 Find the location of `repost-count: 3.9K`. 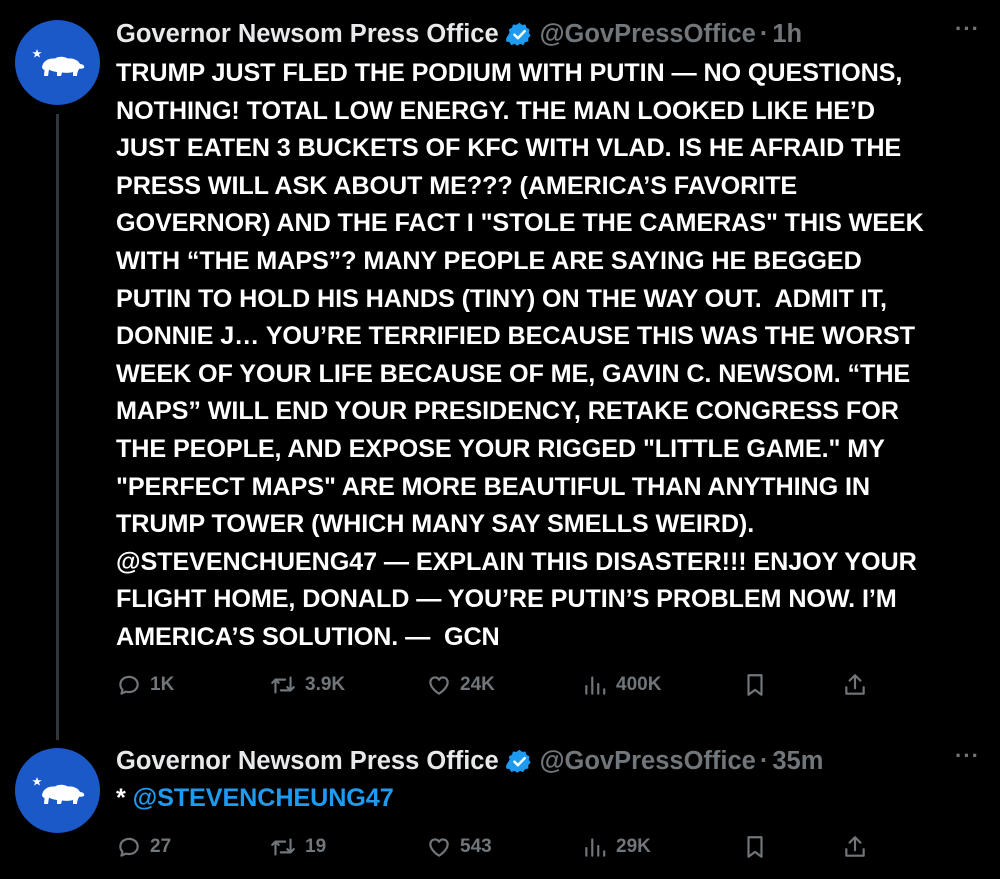

repost-count: 3.9K is located at coordinates (325, 684).